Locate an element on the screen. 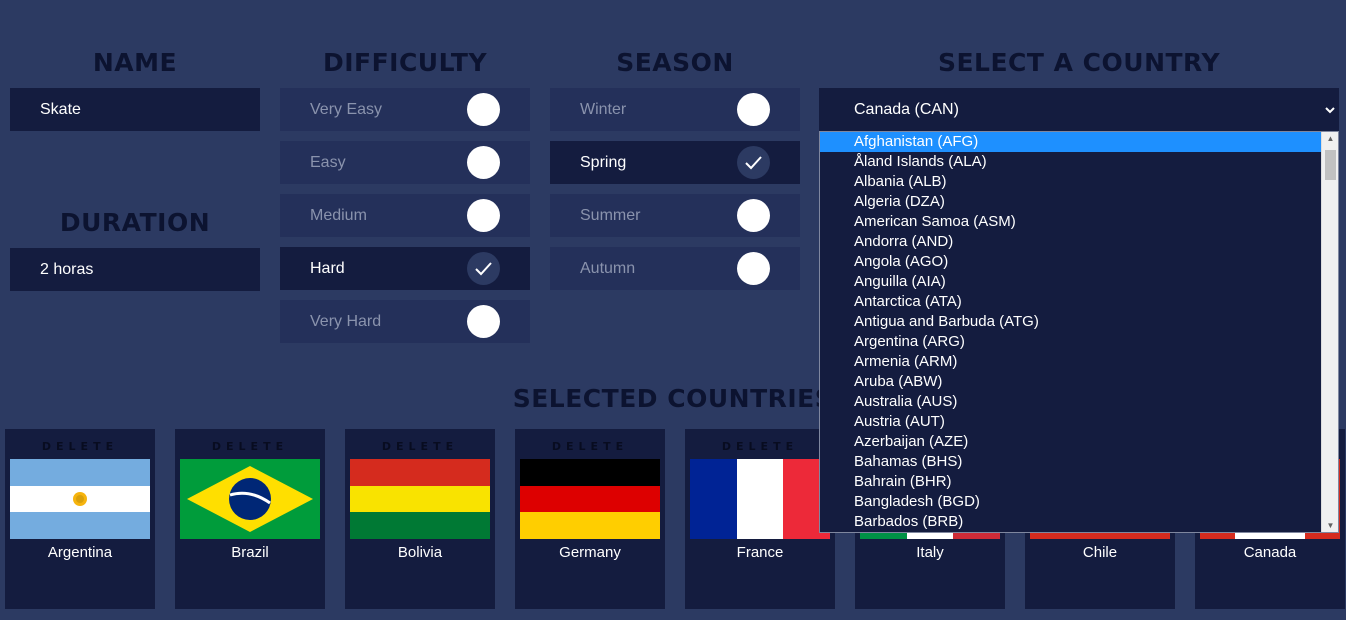 Image resolution: width=1346 pixels, height=620 pixels. dropdown-option: Anguilla (AIA) is located at coordinates (1071, 282).